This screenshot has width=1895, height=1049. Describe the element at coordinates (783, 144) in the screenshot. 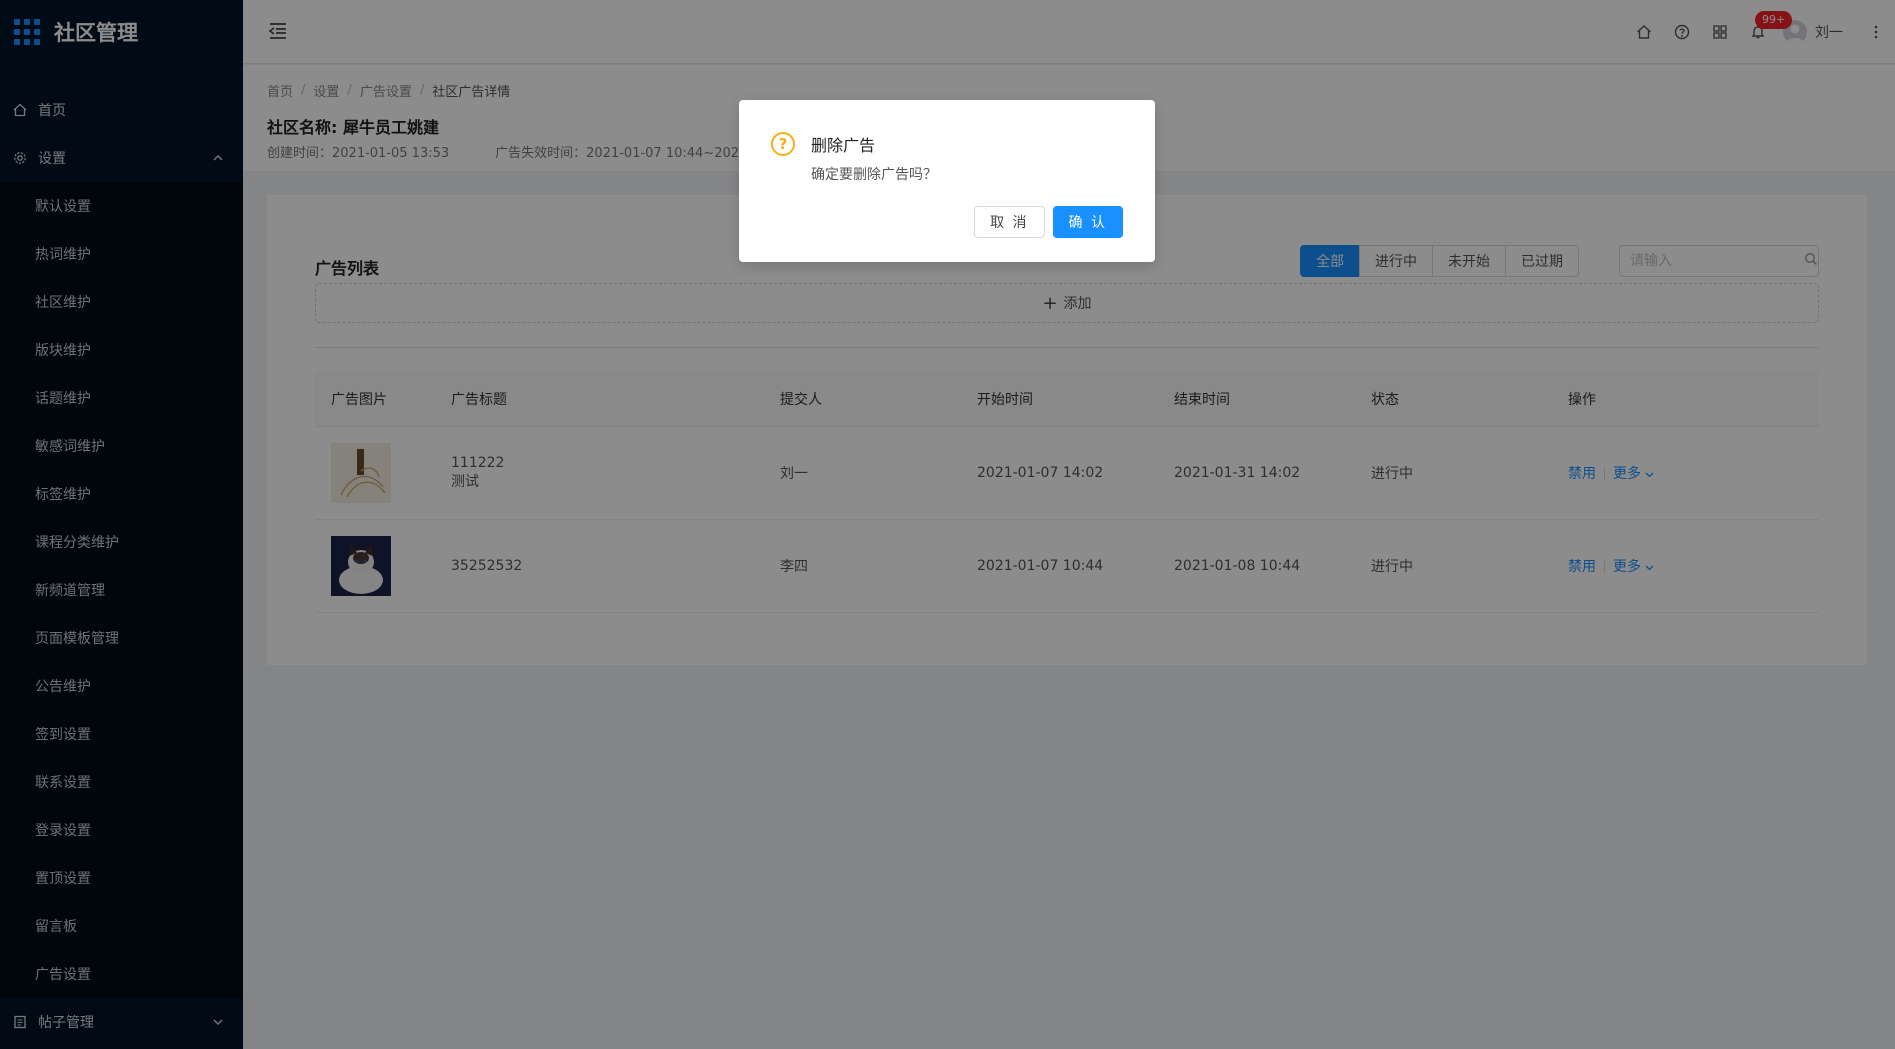

I see `question-circle-icon: ?` at that location.